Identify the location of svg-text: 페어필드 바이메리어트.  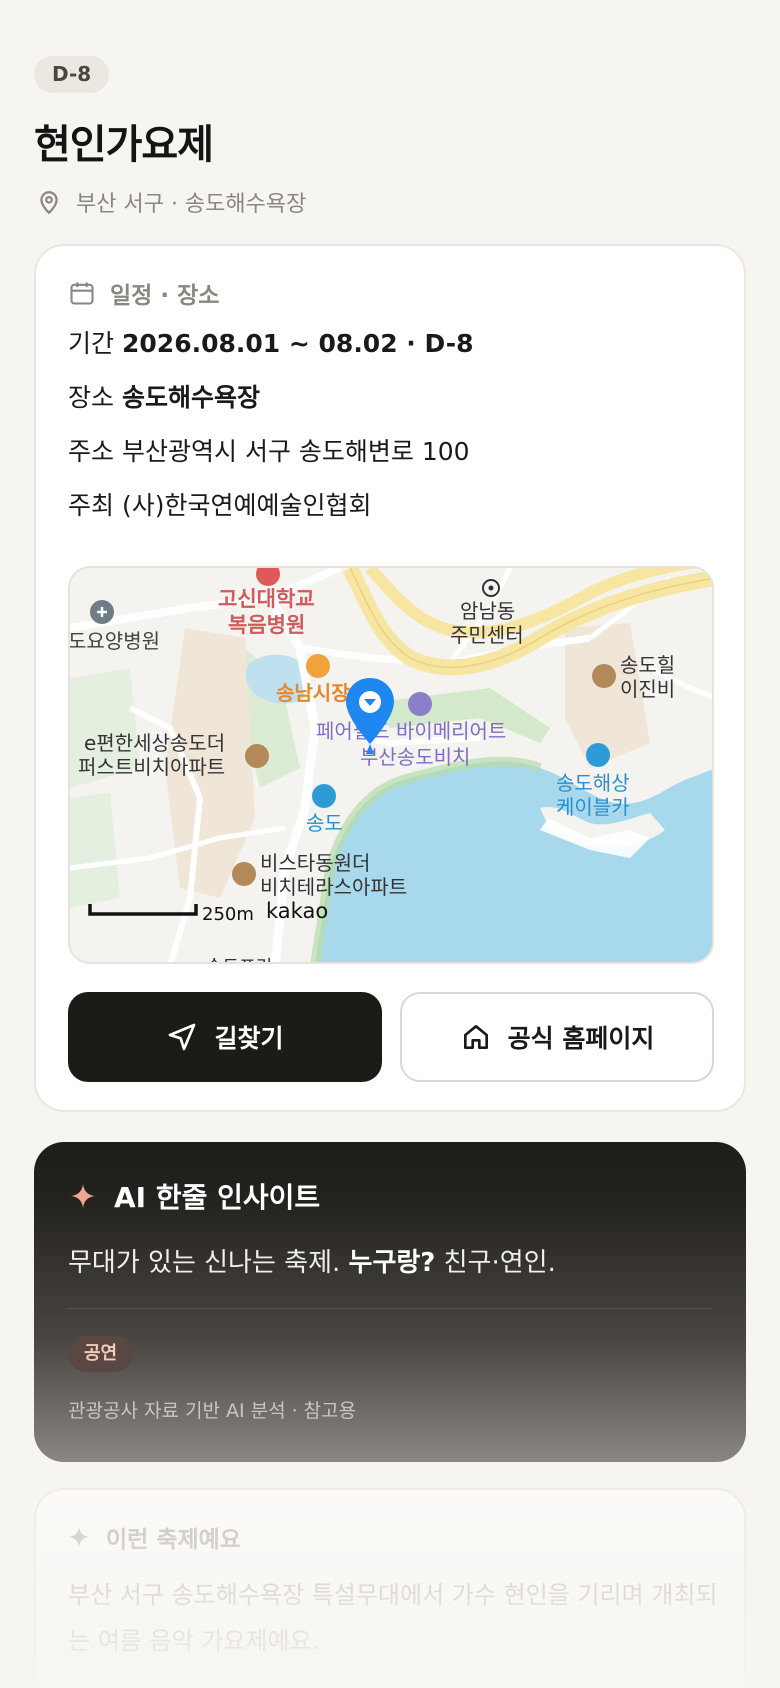
(411, 731).